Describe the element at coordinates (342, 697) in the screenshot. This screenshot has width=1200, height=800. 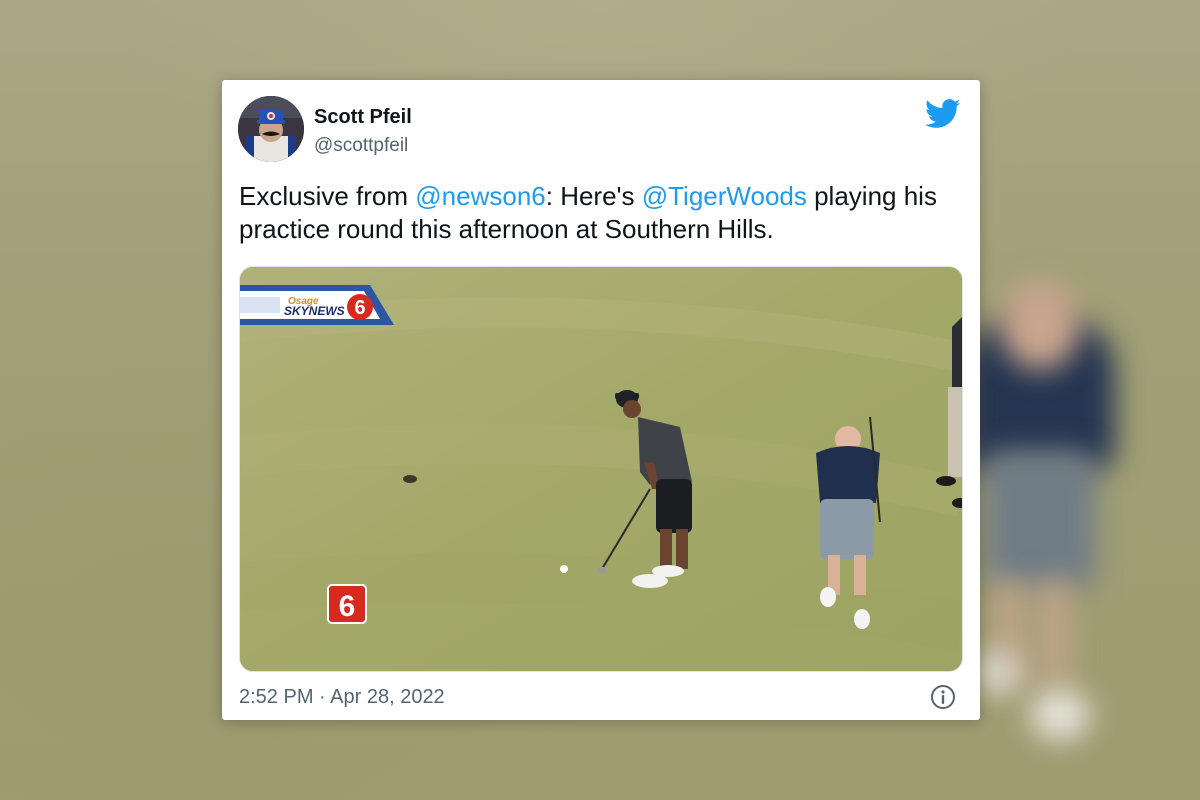
I see `tweet-timestamp: 2:52 PM · Apr 28, 2022` at that location.